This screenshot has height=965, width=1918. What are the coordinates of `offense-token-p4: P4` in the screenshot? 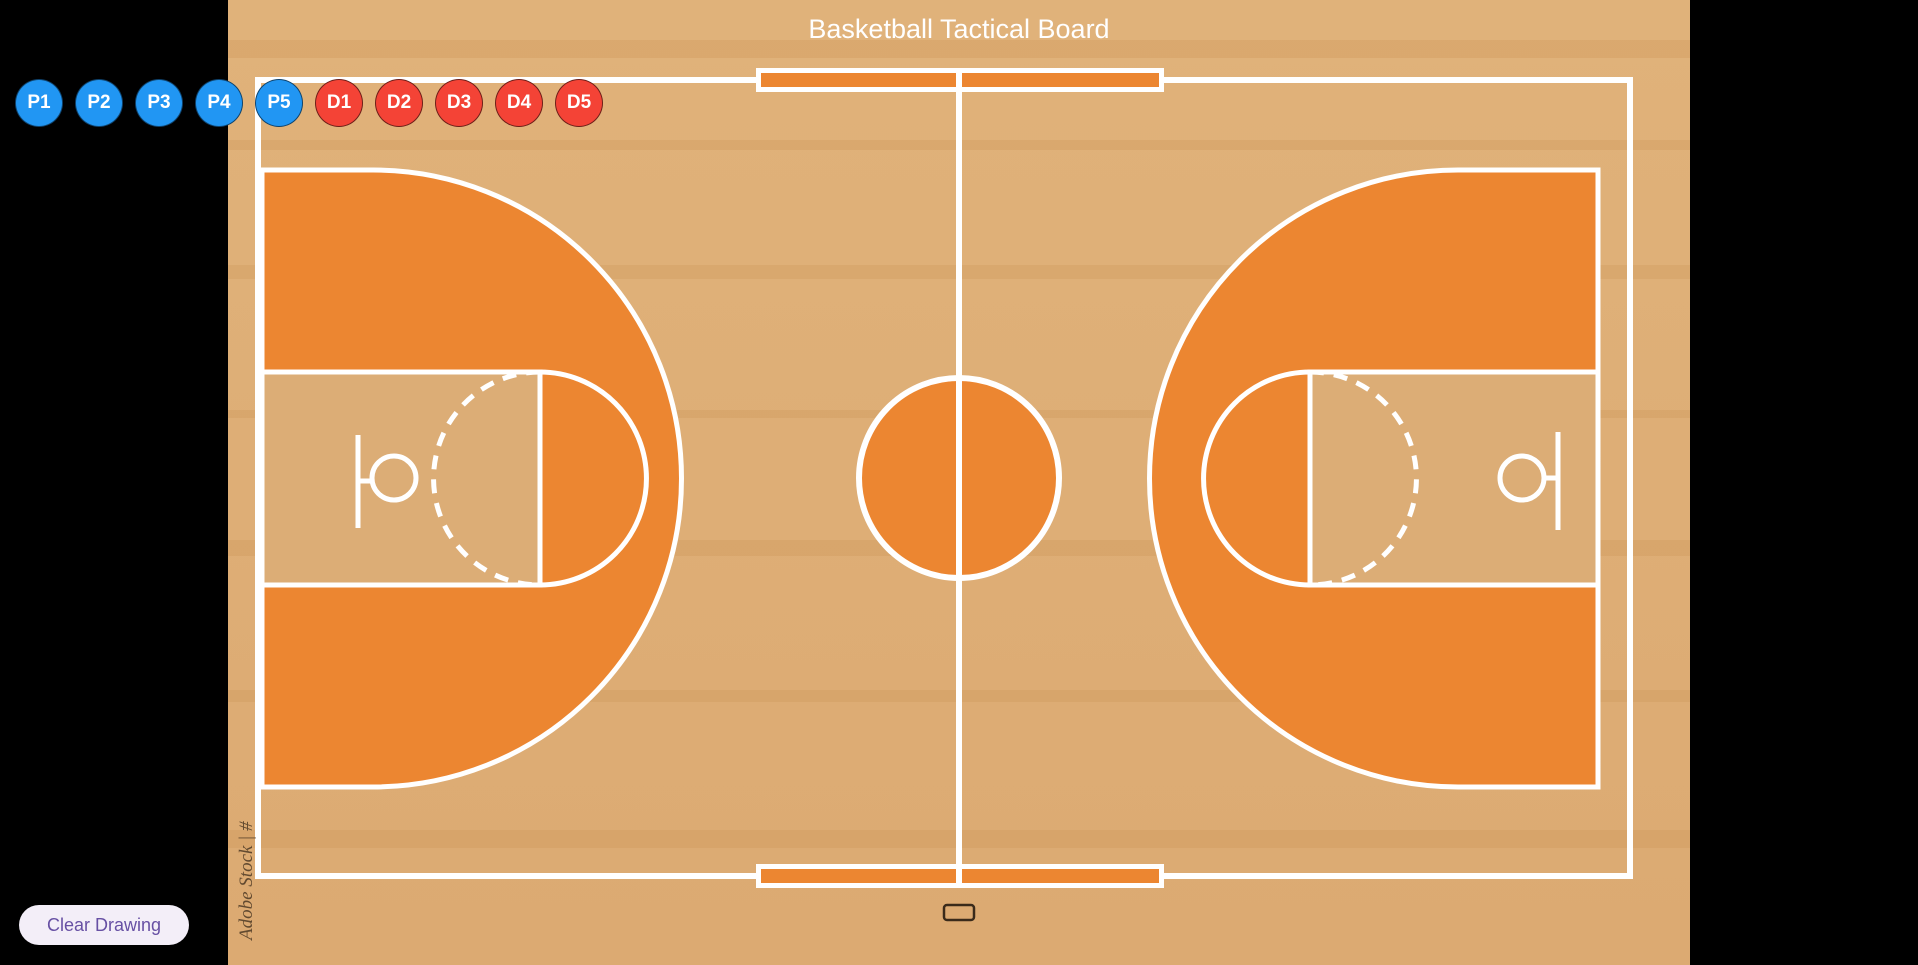 It's located at (219, 103).